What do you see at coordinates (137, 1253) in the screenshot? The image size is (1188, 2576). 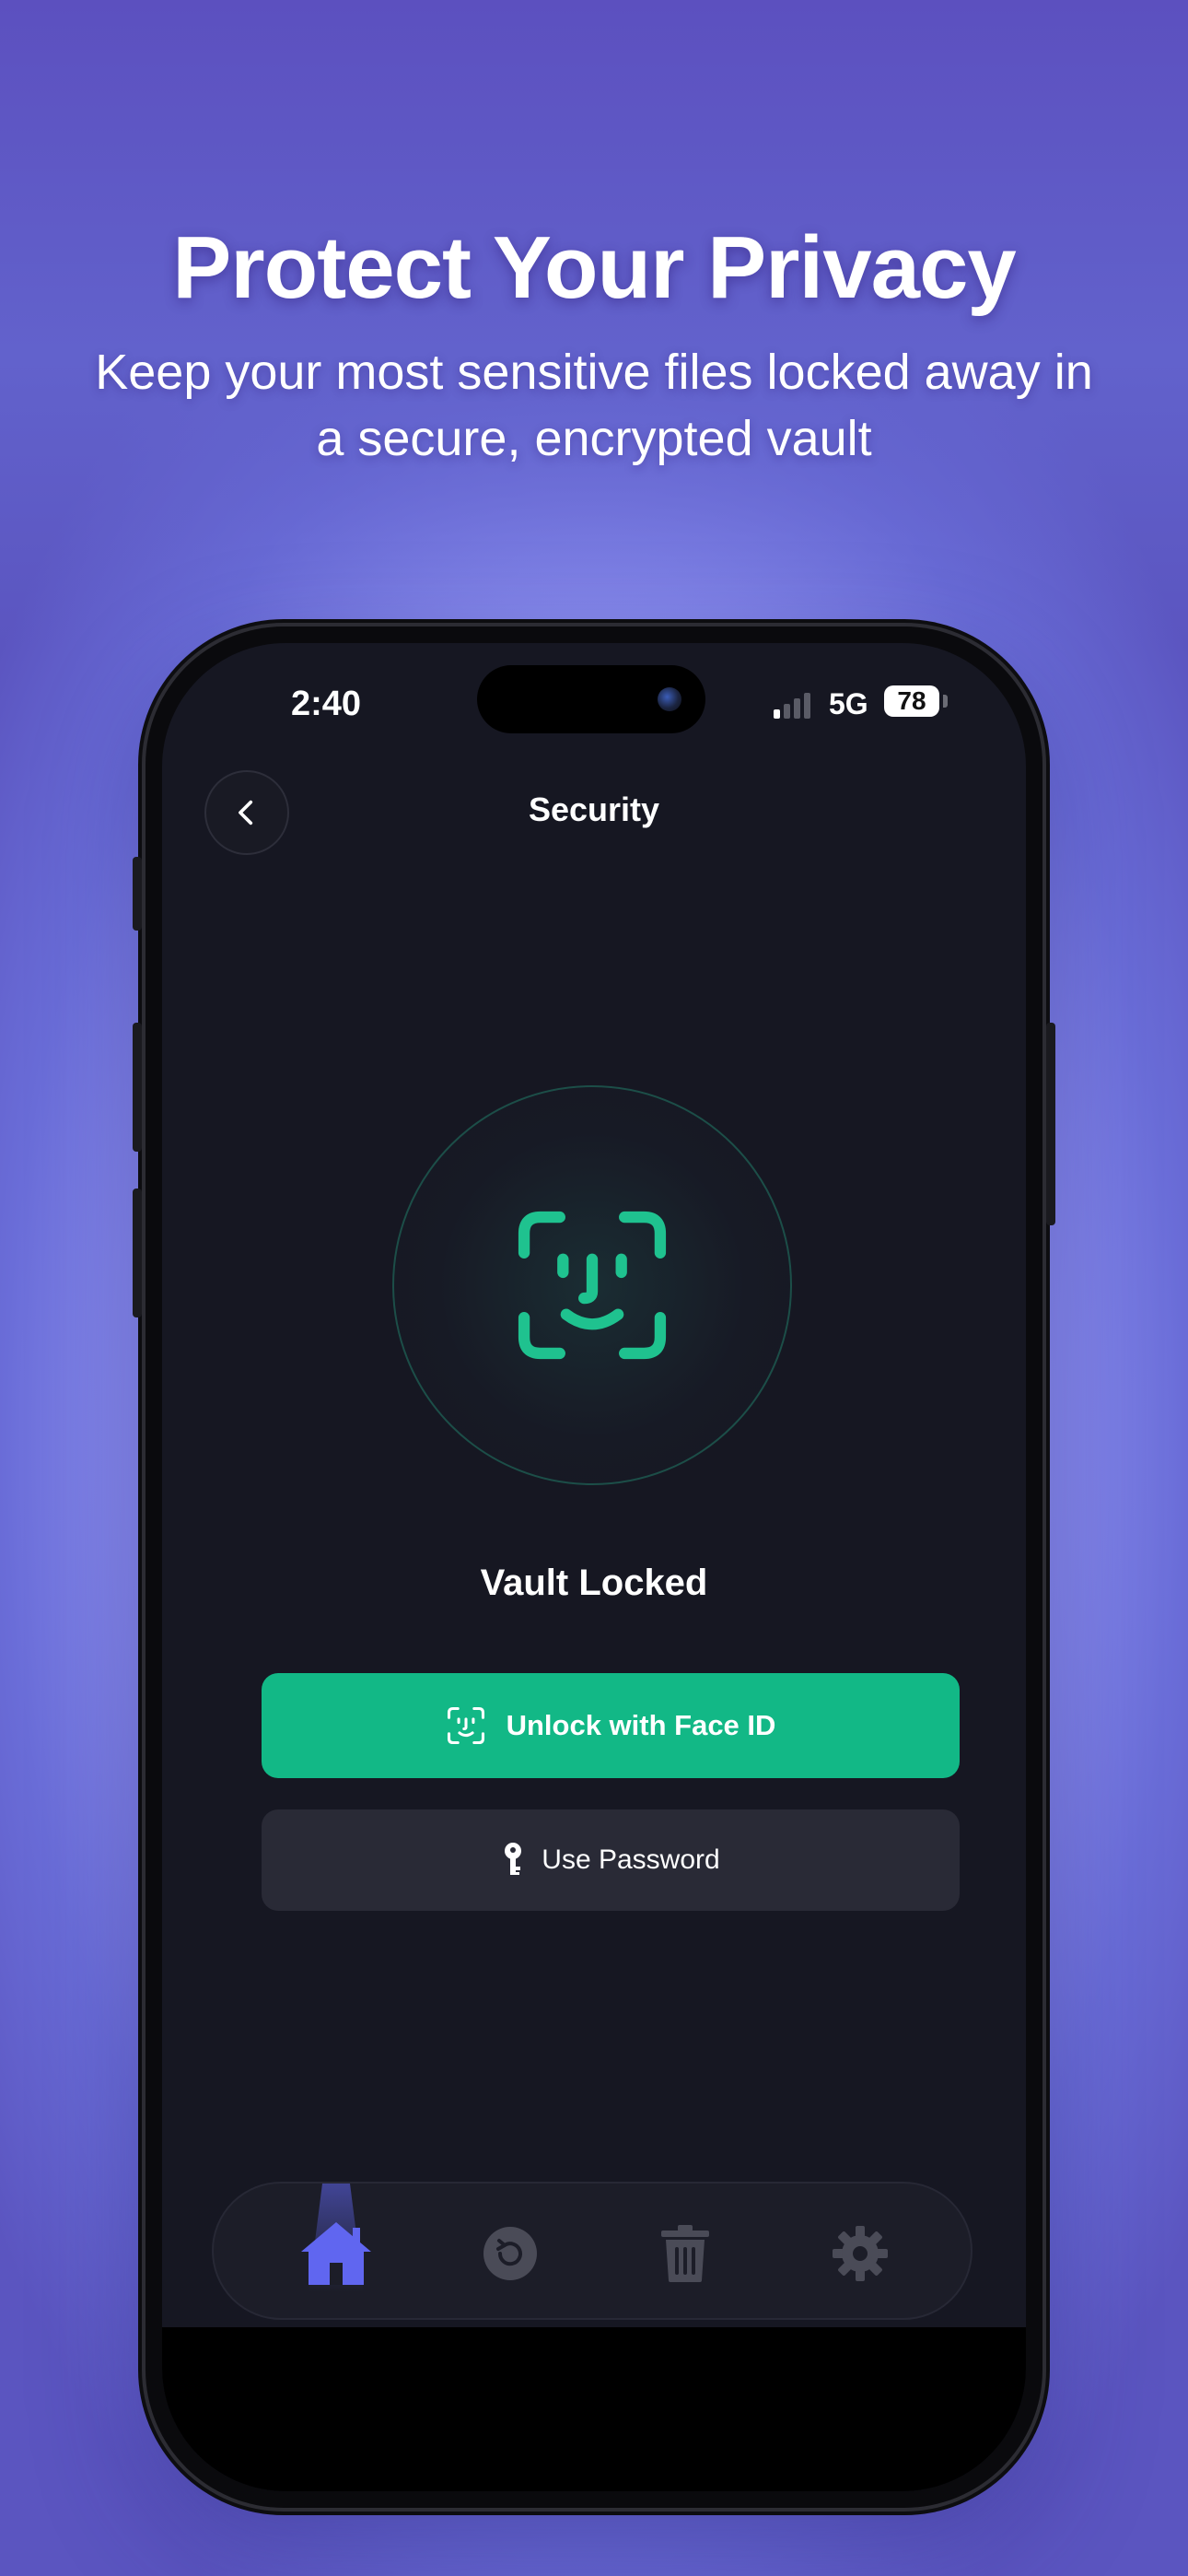 I see `phone-volume-down-button` at bounding box center [137, 1253].